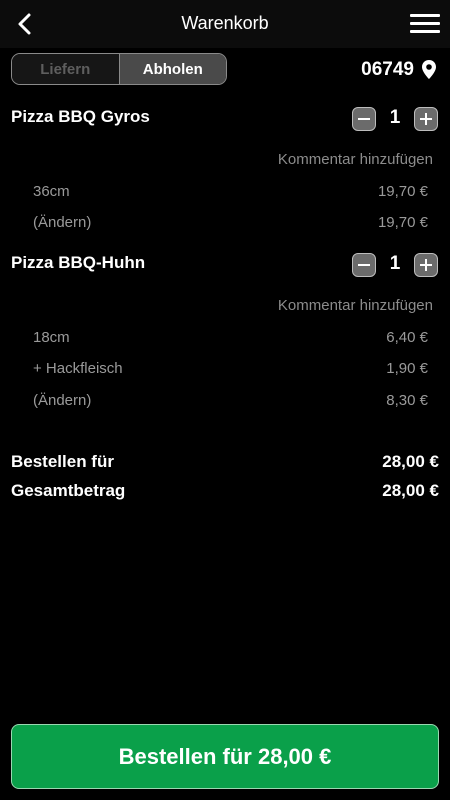 Image resolution: width=450 pixels, height=800 pixels. Describe the element at coordinates (65, 69) in the screenshot. I see `tab-liefern: Liefern` at that location.